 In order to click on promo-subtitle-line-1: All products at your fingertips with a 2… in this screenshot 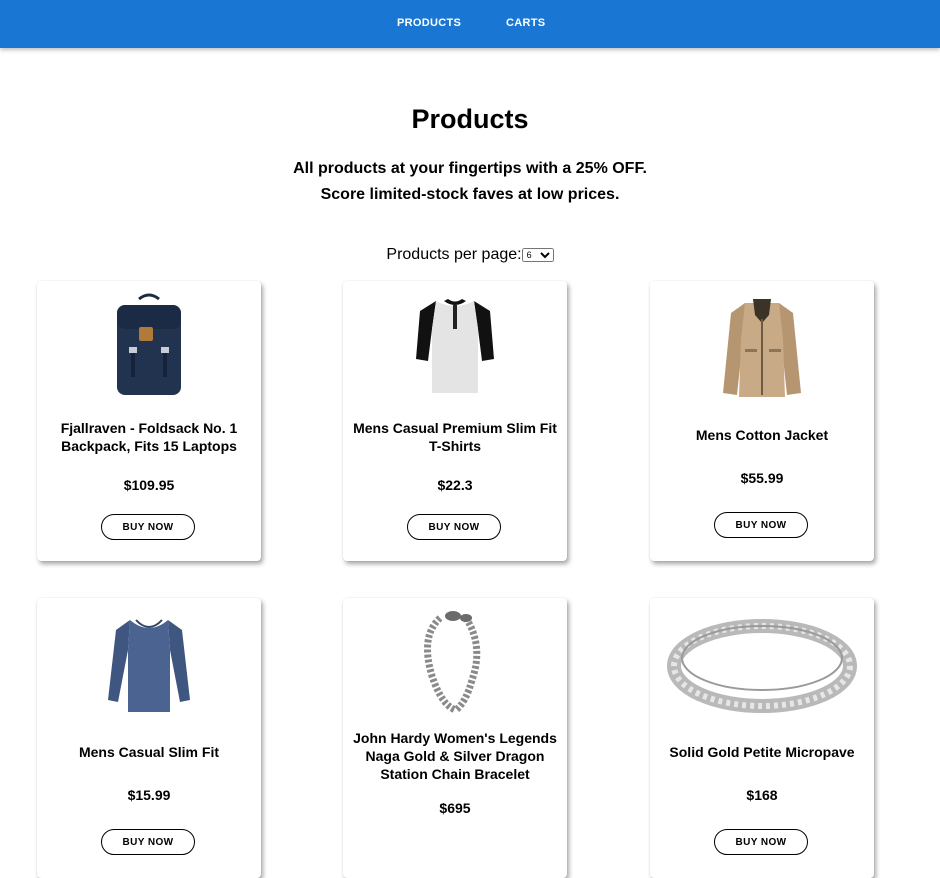, I will do `click(470, 168)`.